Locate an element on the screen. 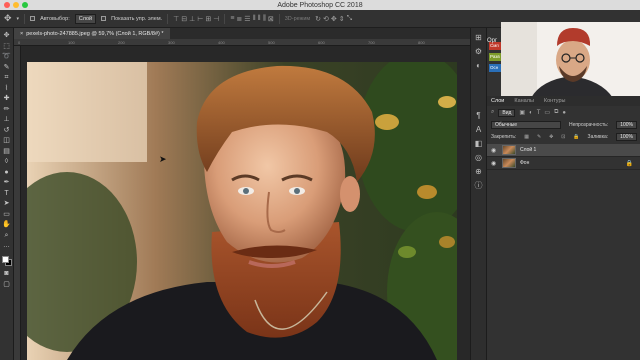 The image size is (640, 360). marquee-tool-icon: ⬚ is located at coordinates (7, 46).